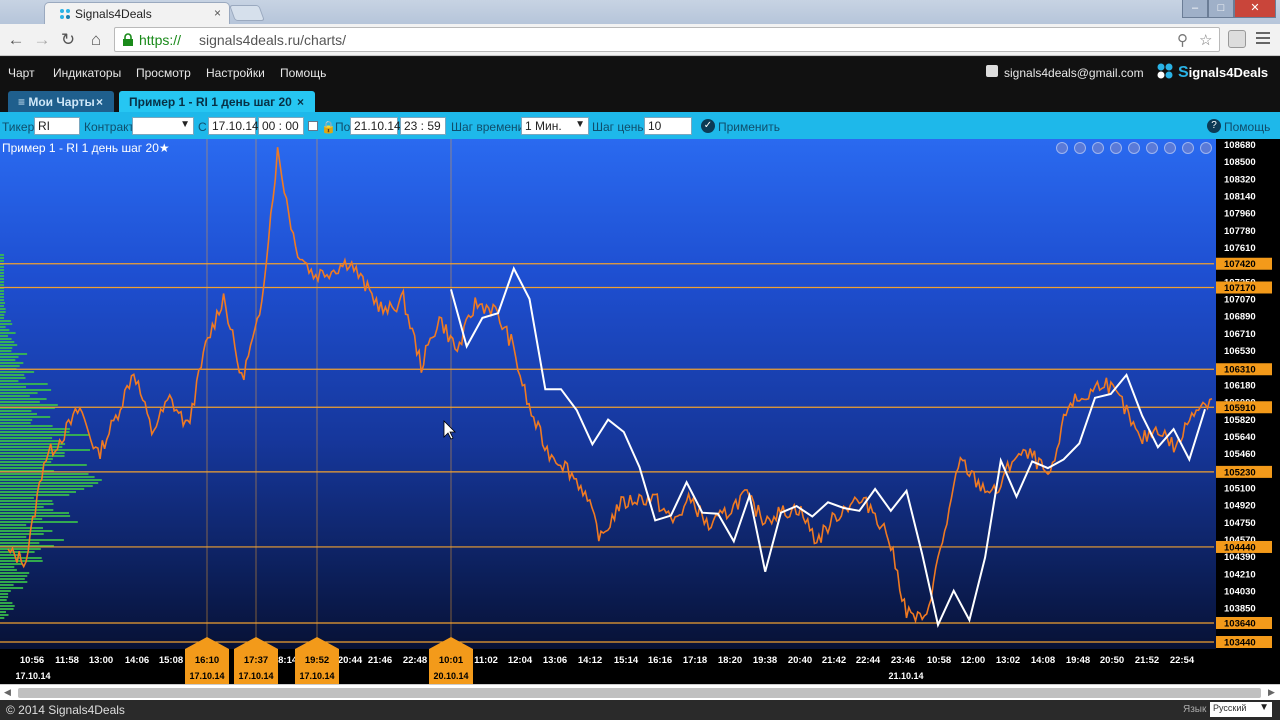 This screenshot has width=1280, height=720. What do you see at coordinates (1240, 385) in the screenshot?
I see `price-tick-label: 106180` at bounding box center [1240, 385].